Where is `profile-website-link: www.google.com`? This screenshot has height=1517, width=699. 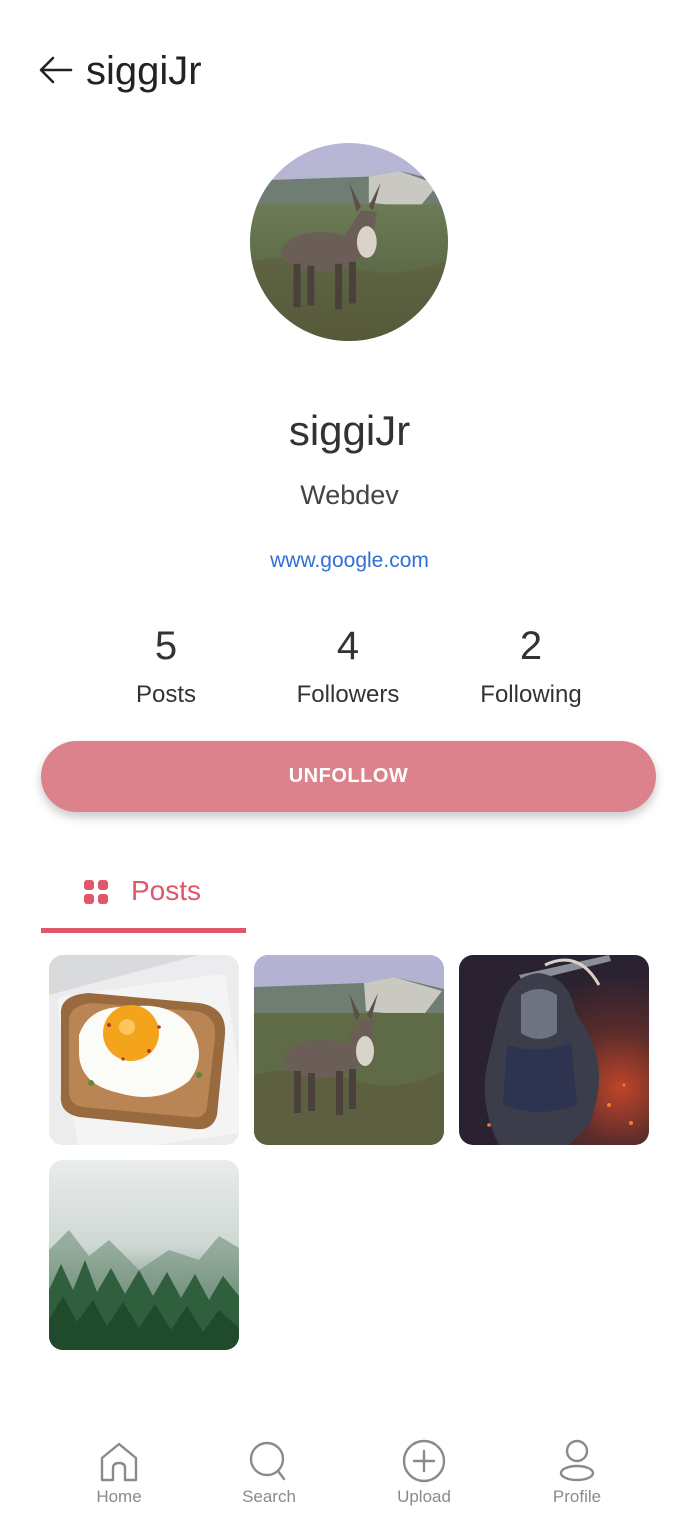
profile-website-link: www.google.com is located at coordinates (349, 561).